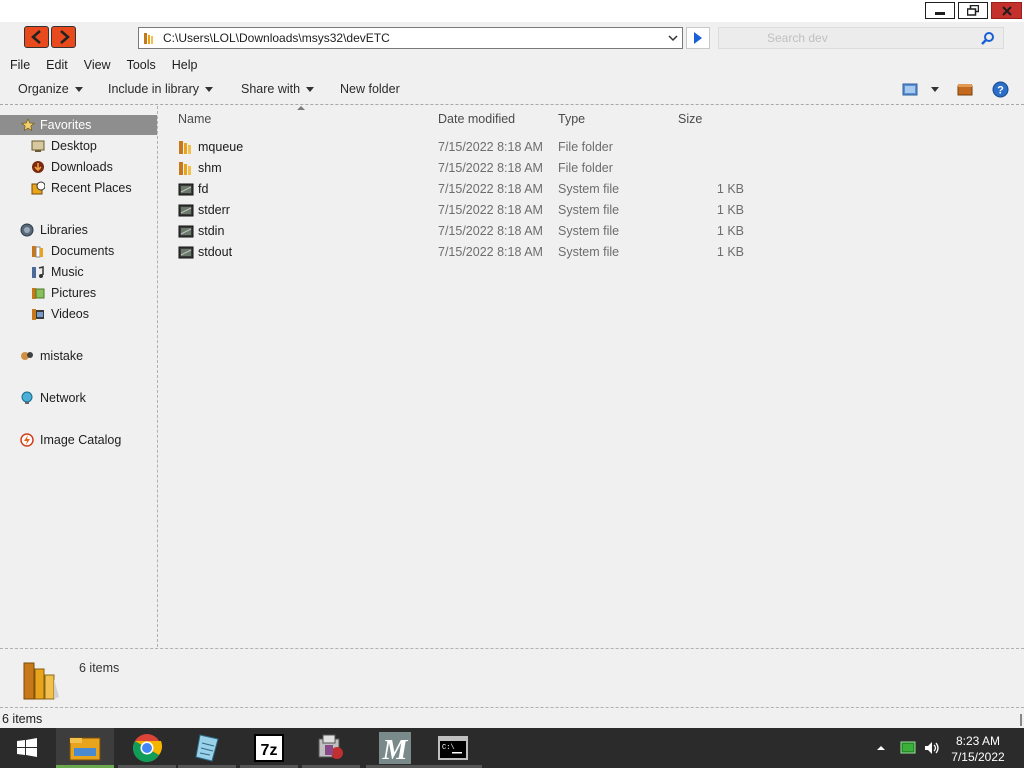 Image resolution: width=1024 pixels, height=768 pixels. I want to click on address-bar: C:\Users\LOL\Downloads\msys32\devETC, so click(410, 38).